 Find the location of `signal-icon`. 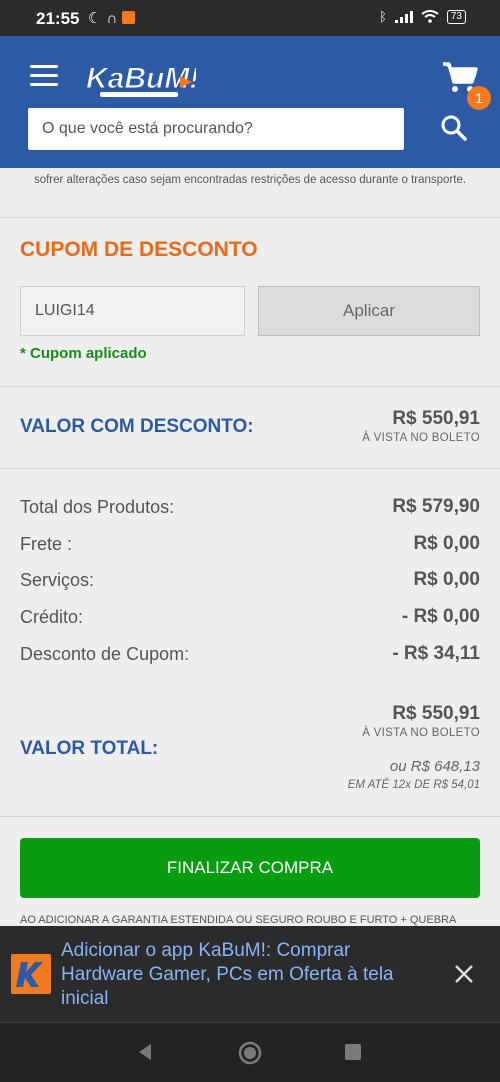

signal-icon is located at coordinates (403, 16).